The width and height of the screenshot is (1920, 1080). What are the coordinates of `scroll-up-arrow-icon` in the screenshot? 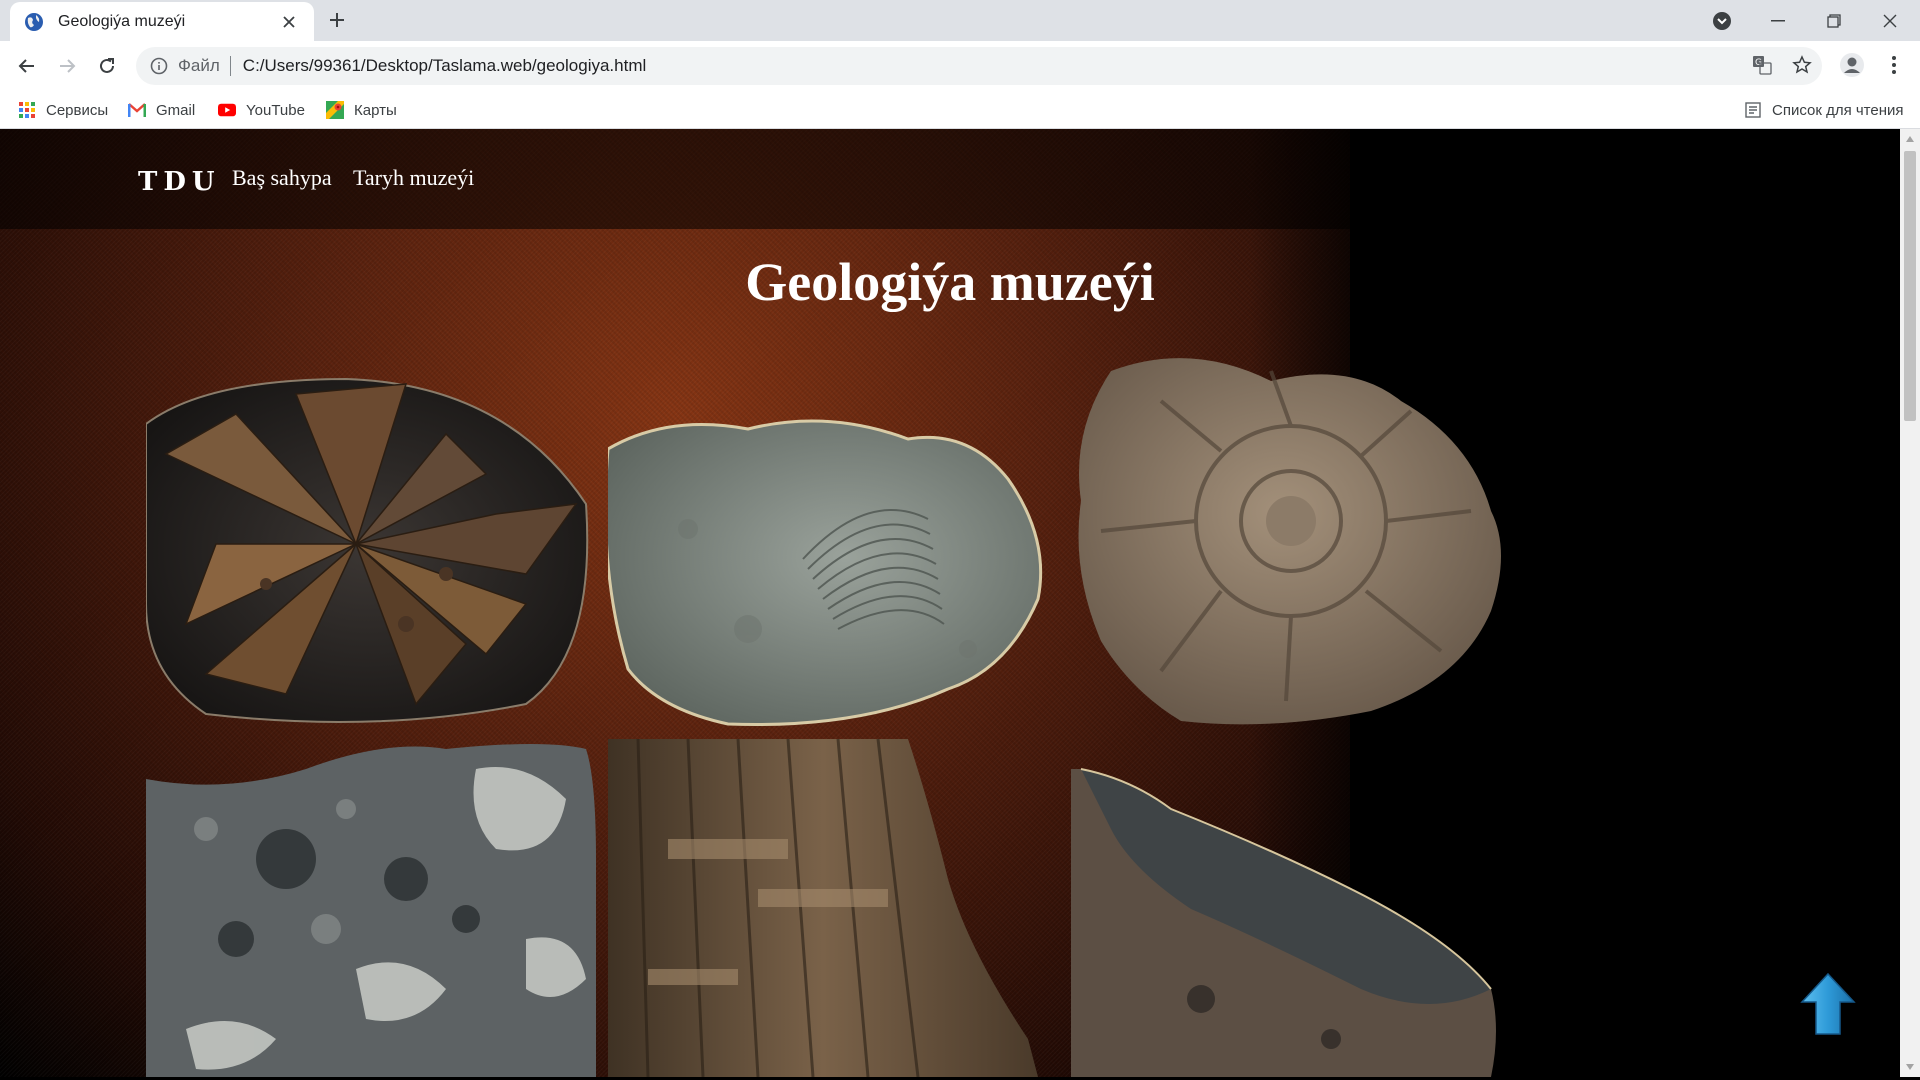 It's located at (1910, 139).